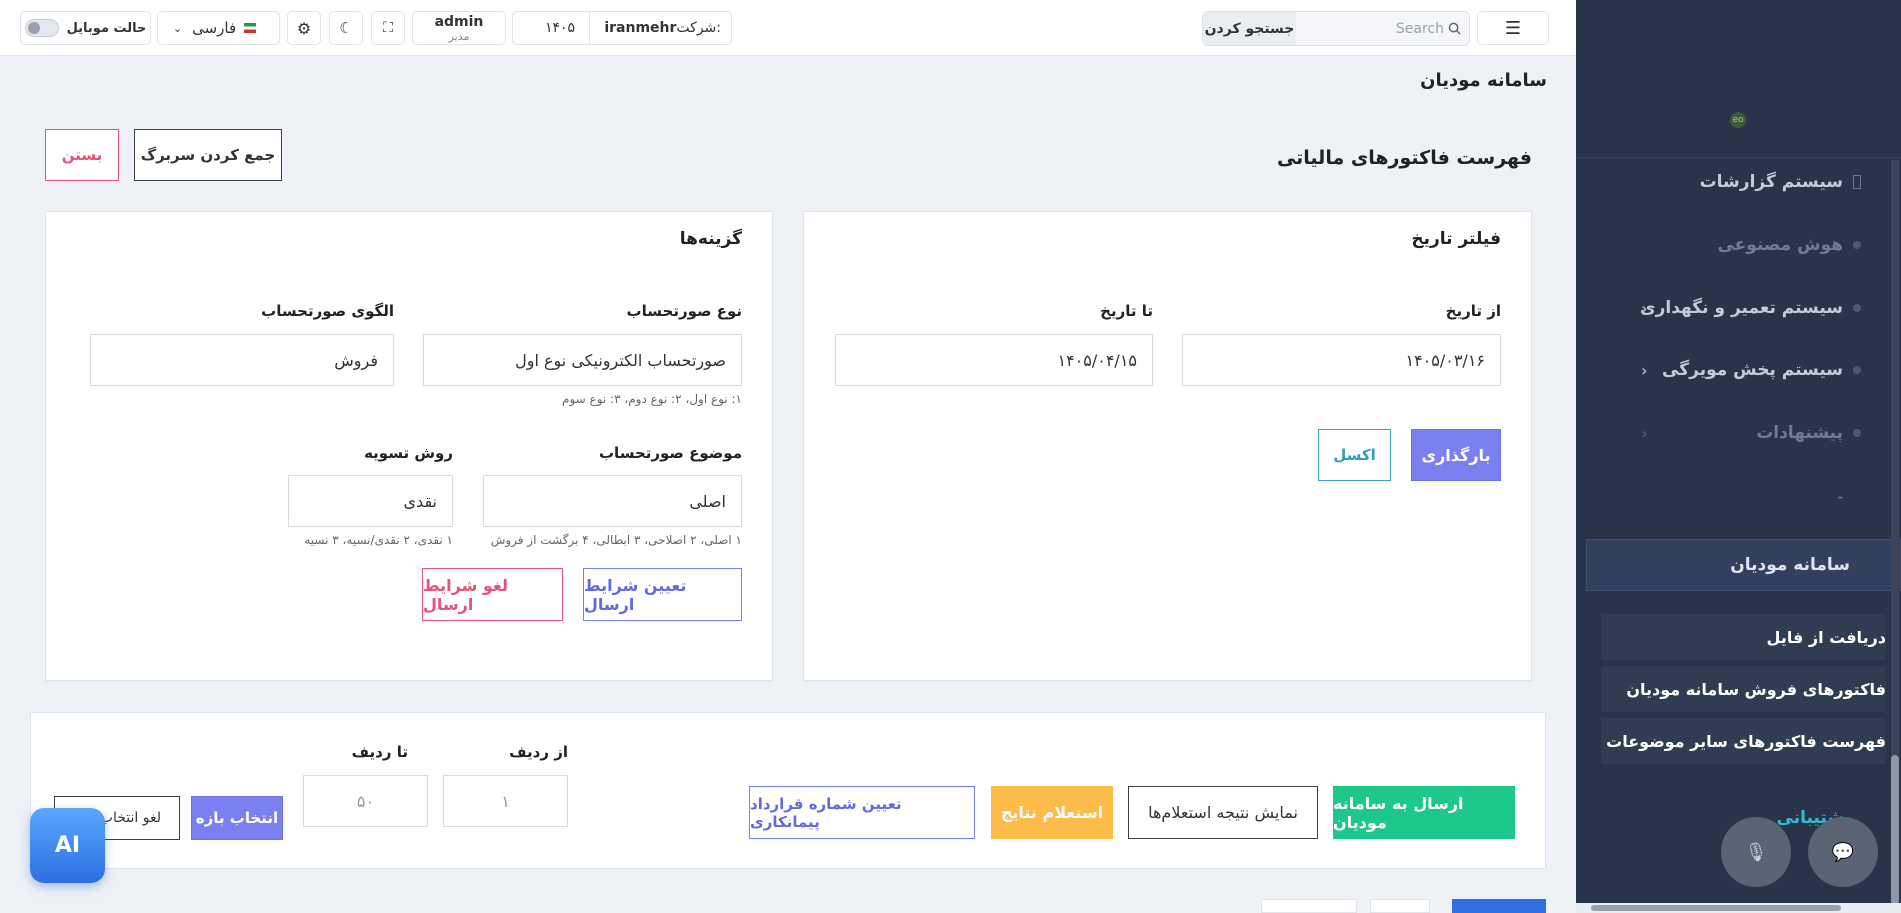 Image resolution: width=1901 pixels, height=913 pixels. I want to click on microphone-icon: 🎙, so click(1756, 852).